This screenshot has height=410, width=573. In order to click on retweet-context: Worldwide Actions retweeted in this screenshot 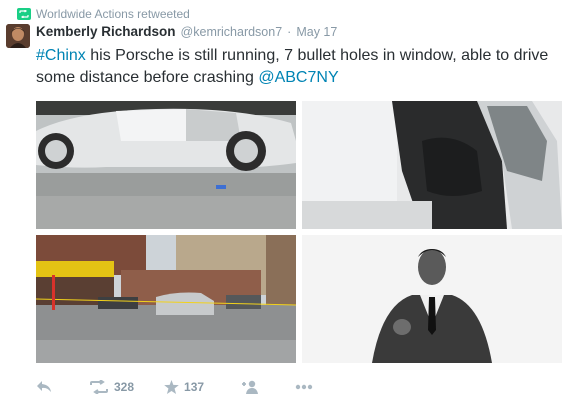, I will do `click(103, 14)`.